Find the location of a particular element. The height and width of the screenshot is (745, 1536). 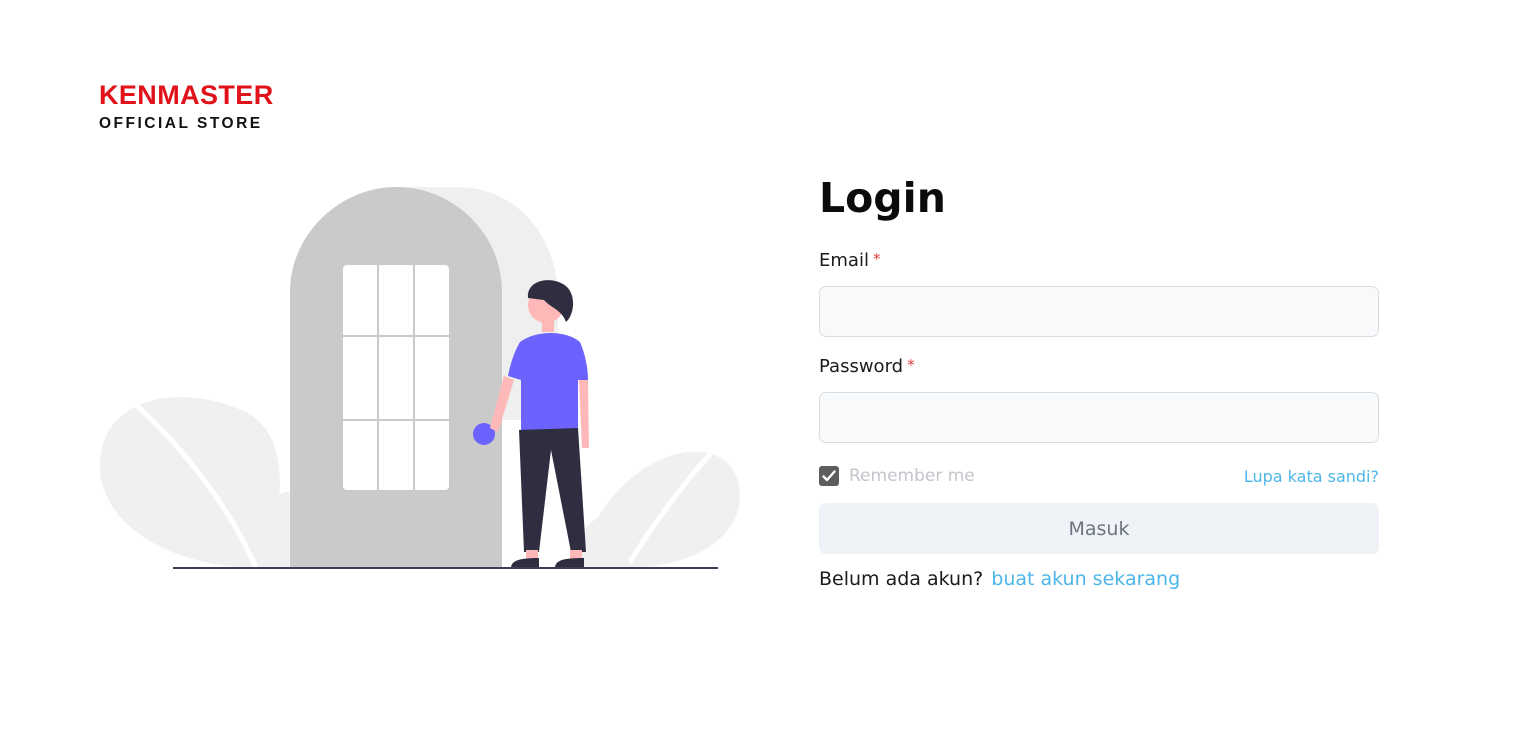

remember-me: Remember me is located at coordinates (897, 476).